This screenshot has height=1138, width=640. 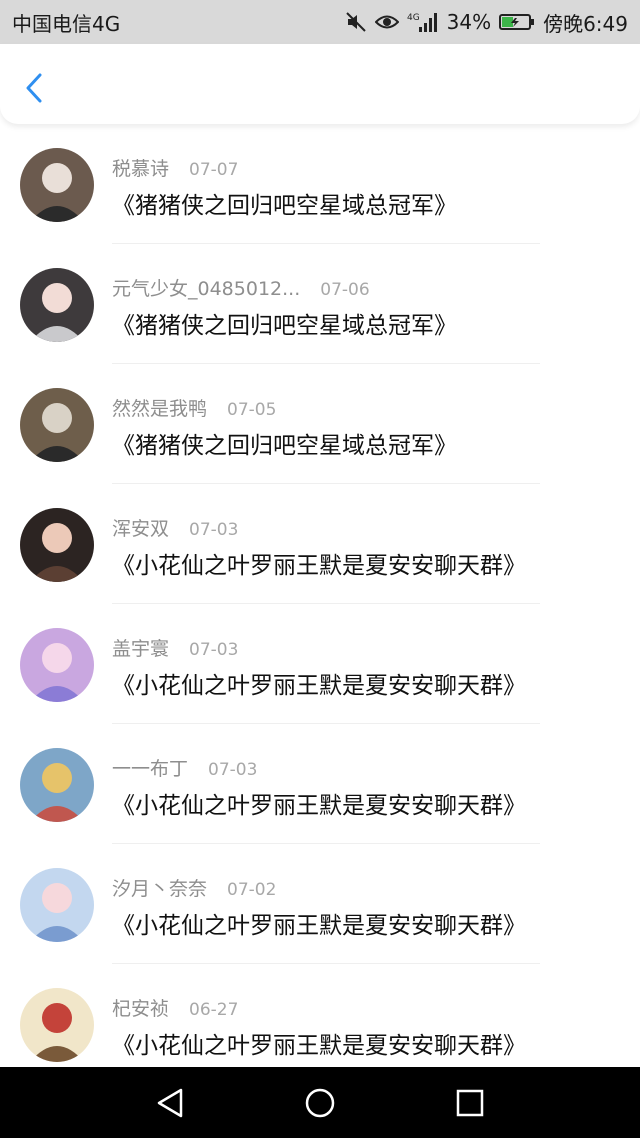 What do you see at coordinates (150, 769) in the screenshot?
I see `sender-name: 一一布丁` at bounding box center [150, 769].